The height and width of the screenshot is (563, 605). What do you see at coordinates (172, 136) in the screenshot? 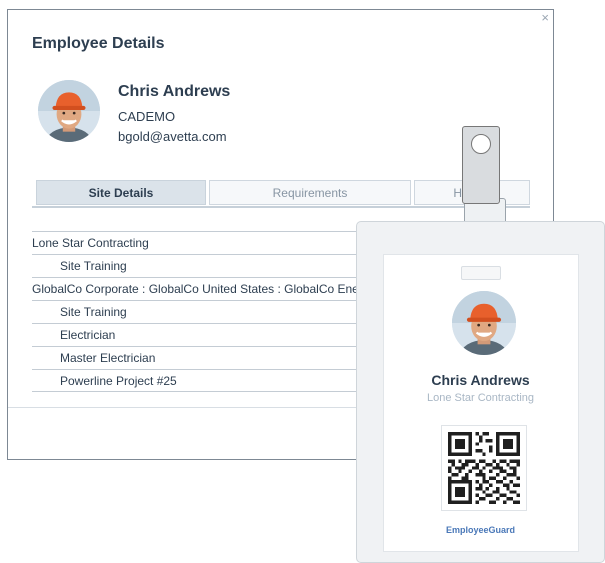
I see `employee-email: bgold@avetta.com` at bounding box center [172, 136].